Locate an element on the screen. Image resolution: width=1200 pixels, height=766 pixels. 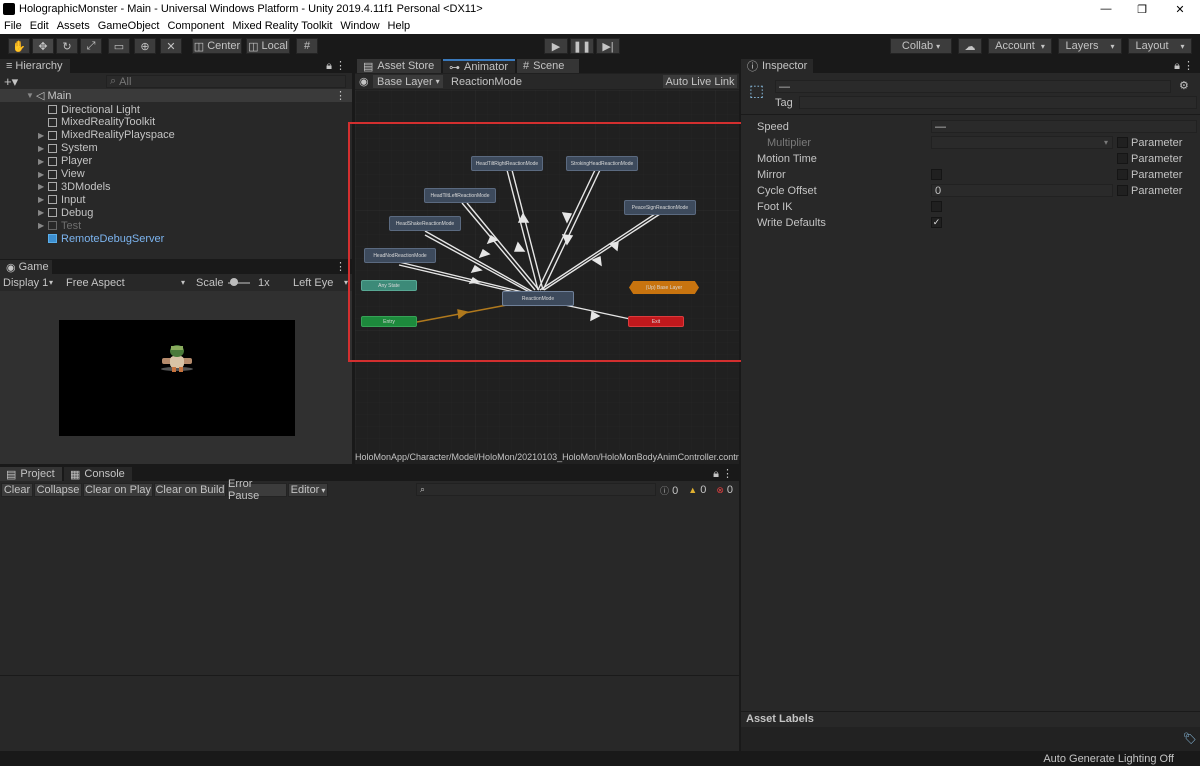
menu-mixed-reality-toolkit: Mixed Reality Toolkit is located at coordinates (282, 26).